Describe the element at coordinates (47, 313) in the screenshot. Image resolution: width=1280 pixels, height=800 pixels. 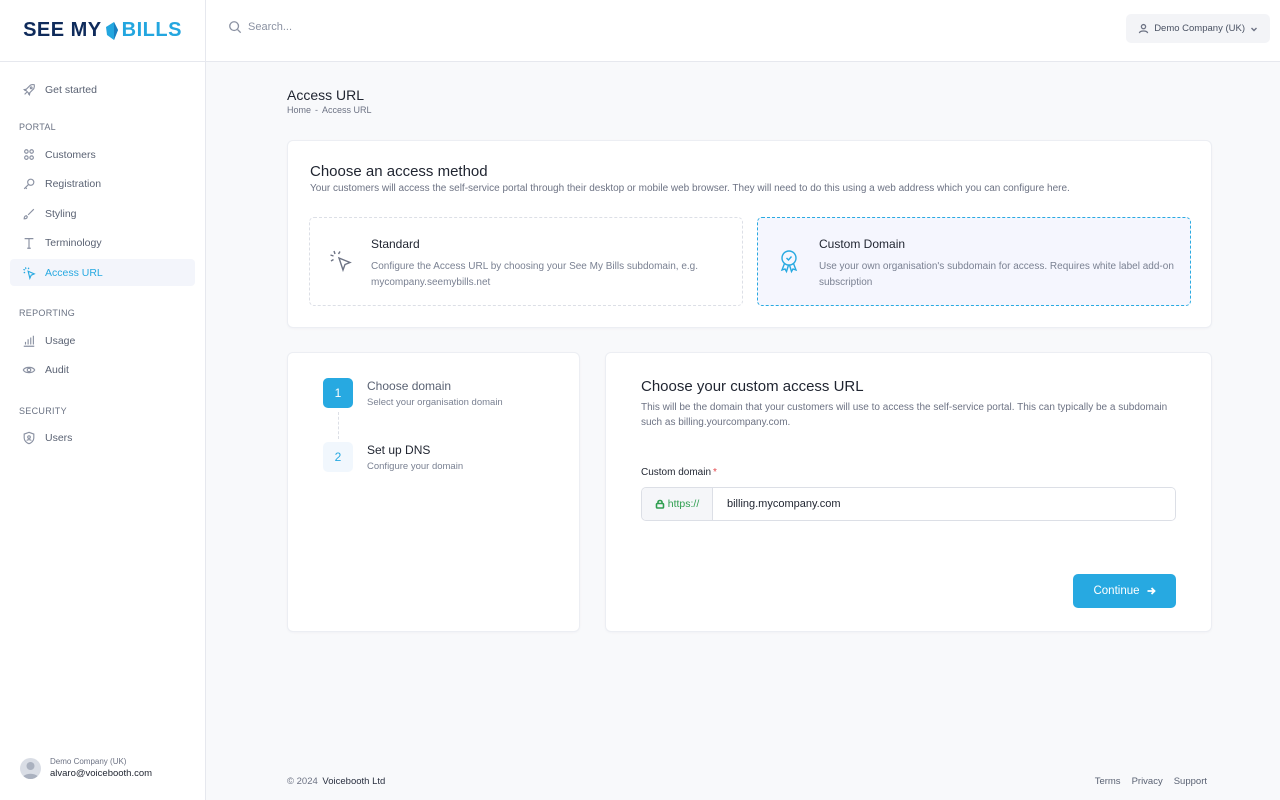
I see `nav-section-reporting: REPORTING` at that location.